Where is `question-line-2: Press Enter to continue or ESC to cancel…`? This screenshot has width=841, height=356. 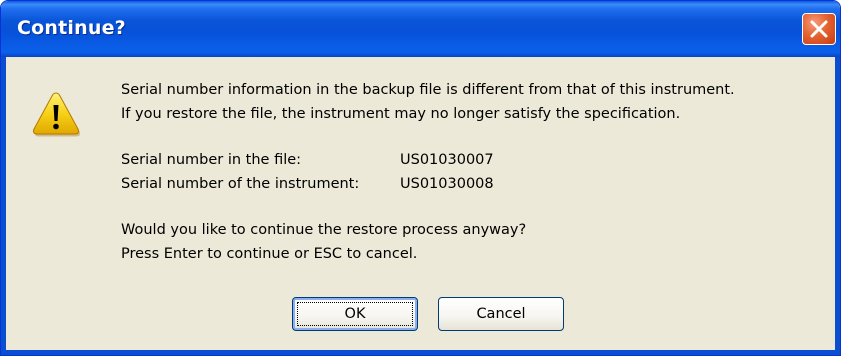 question-line-2: Press Enter to continue or ESC to cancel… is located at coordinates (269, 254).